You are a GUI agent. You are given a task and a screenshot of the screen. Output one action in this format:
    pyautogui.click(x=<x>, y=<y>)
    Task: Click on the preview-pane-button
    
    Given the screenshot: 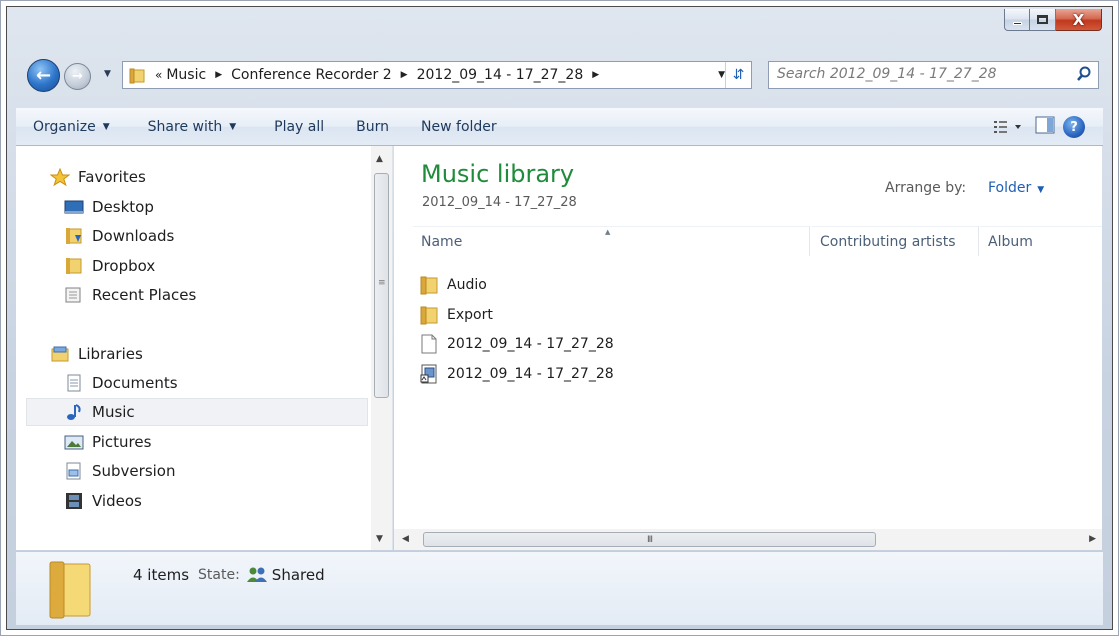 What is the action you would take?
    pyautogui.click(x=1045, y=127)
    